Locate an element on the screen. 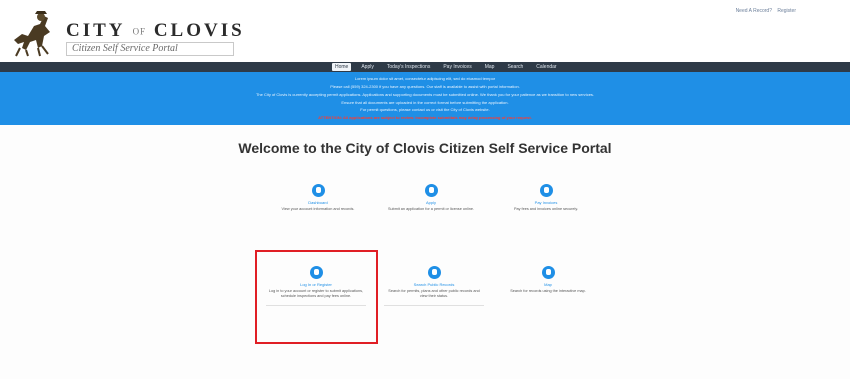 The width and height of the screenshot is (850, 379). register-link: Register is located at coordinates (786, 11).